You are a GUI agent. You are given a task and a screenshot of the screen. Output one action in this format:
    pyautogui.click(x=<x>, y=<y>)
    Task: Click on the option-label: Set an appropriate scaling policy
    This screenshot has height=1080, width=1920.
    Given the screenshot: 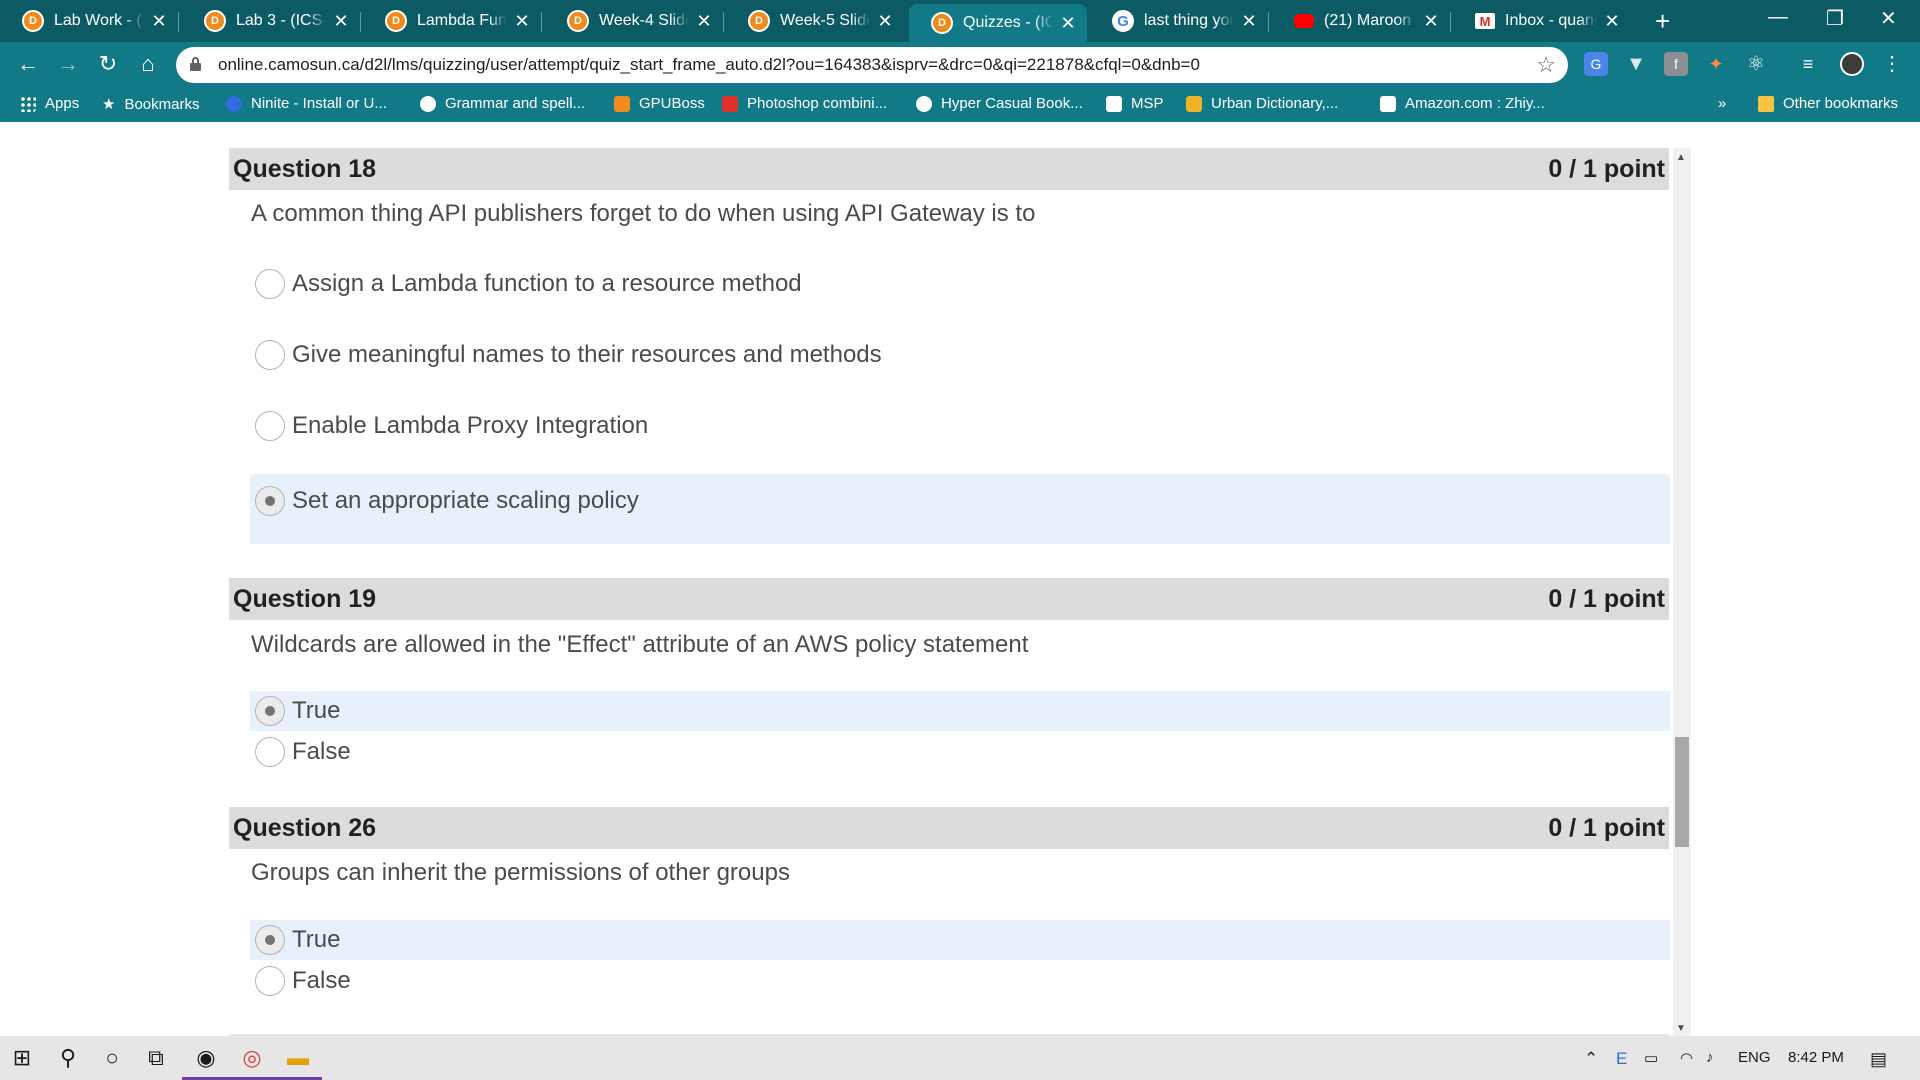 What is the action you would take?
    pyautogui.click(x=465, y=500)
    